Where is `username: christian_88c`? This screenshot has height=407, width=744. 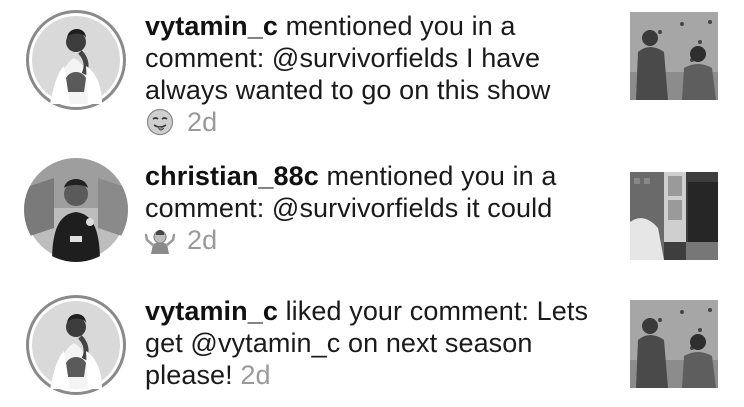 username: christian_88c is located at coordinates (232, 176).